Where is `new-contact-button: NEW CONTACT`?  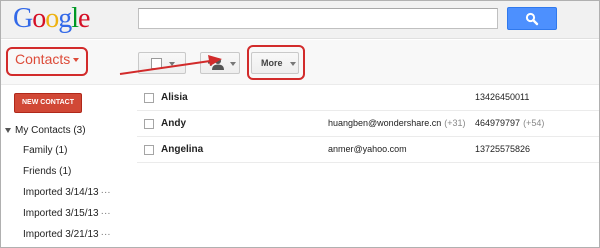
new-contact-button: NEW CONTACT is located at coordinates (48, 103).